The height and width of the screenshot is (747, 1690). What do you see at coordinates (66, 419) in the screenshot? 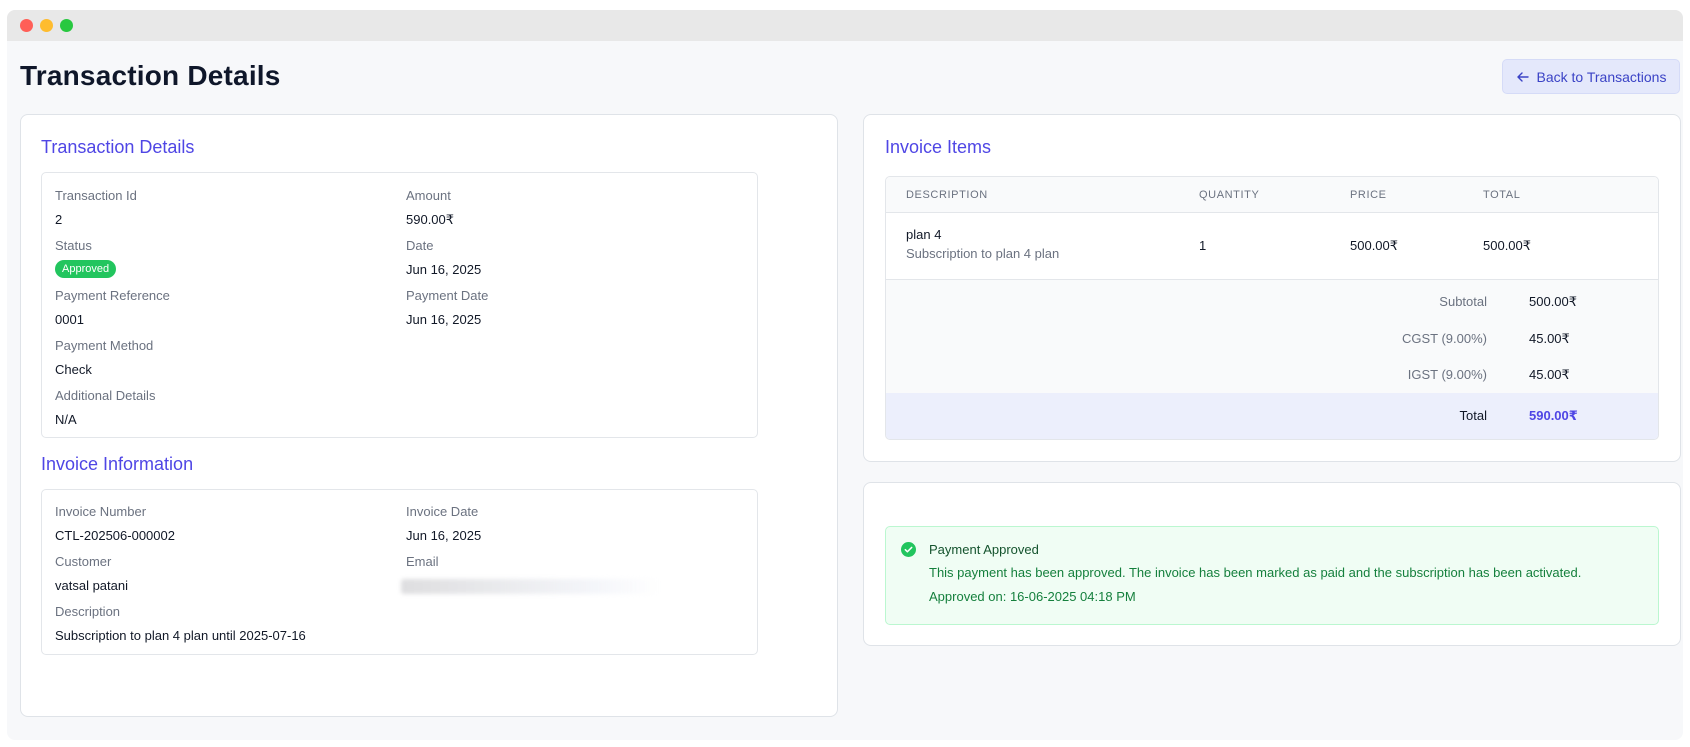
I see `additional-details-value: N/A` at bounding box center [66, 419].